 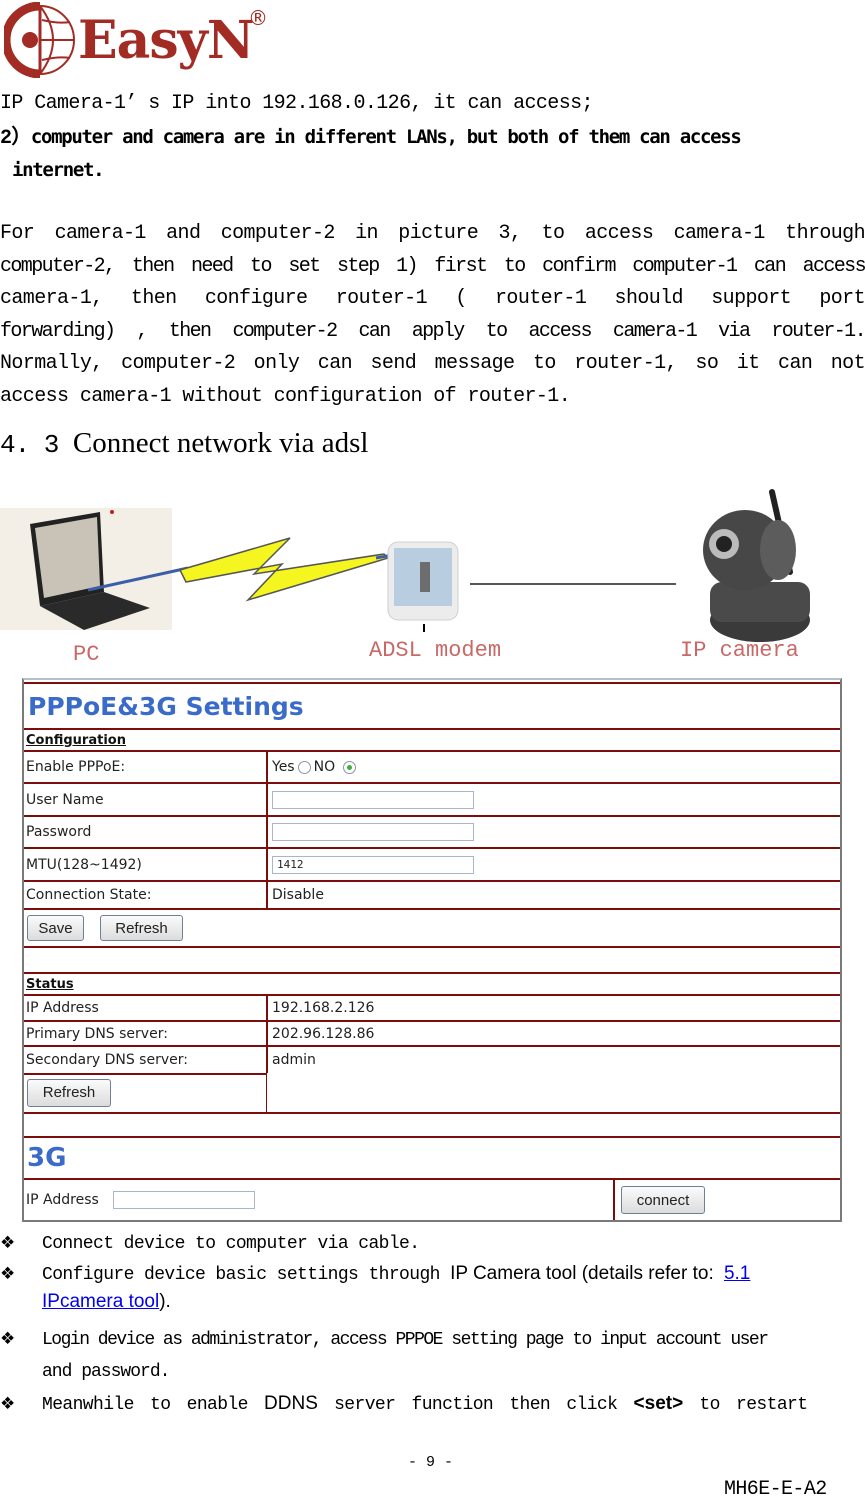 I want to click on bullet-text: Meanwhile to enable, so click(x=145, y=1405).